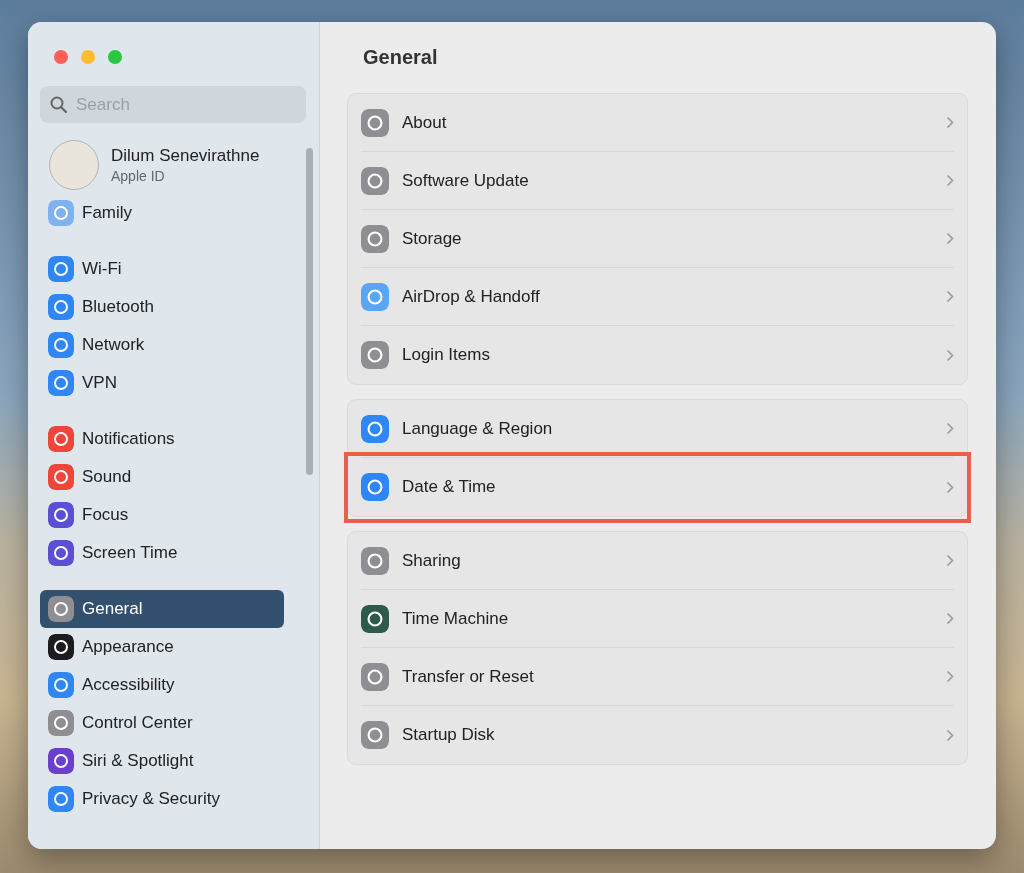  Describe the element at coordinates (667, 487) in the screenshot. I see `settings-row: Date & Time` at that location.